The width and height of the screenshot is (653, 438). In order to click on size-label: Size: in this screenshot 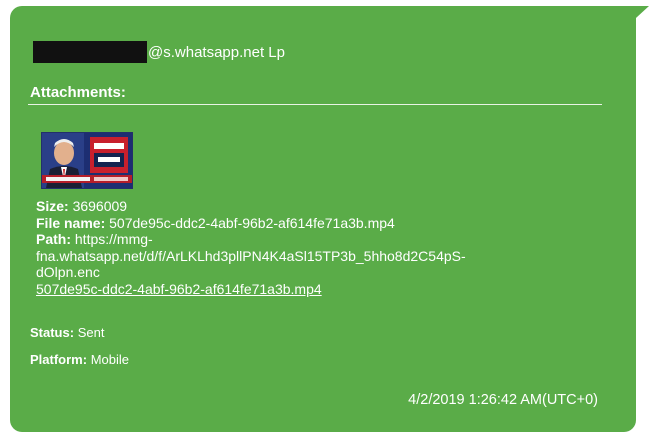, I will do `click(52, 206)`.